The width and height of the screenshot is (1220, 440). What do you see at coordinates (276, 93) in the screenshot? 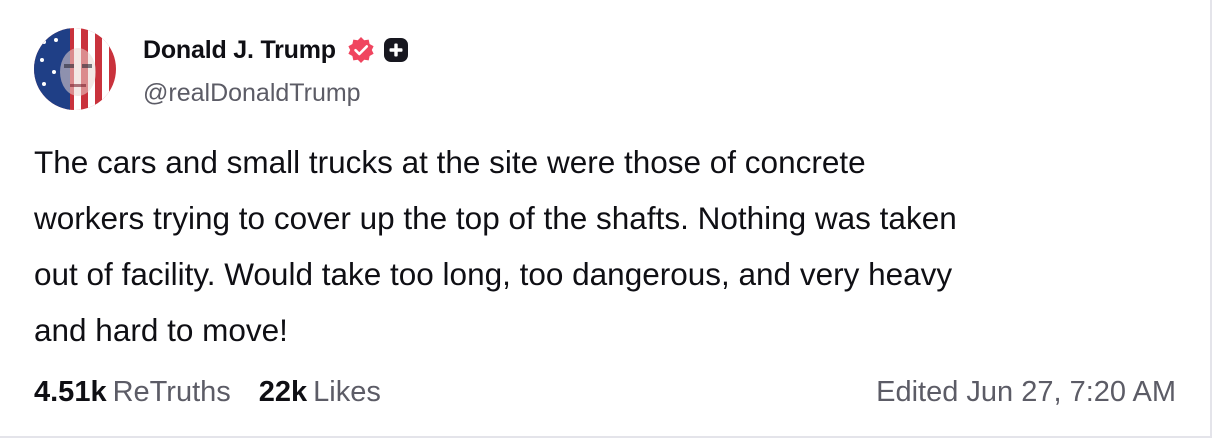
I see `author-handle: @realDonaldTrump` at bounding box center [276, 93].